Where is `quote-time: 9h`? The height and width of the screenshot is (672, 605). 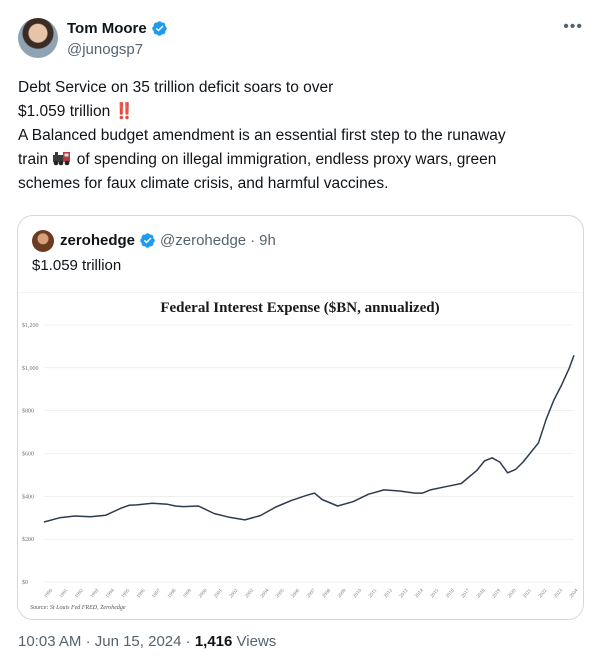 quote-time: 9h is located at coordinates (267, 240).